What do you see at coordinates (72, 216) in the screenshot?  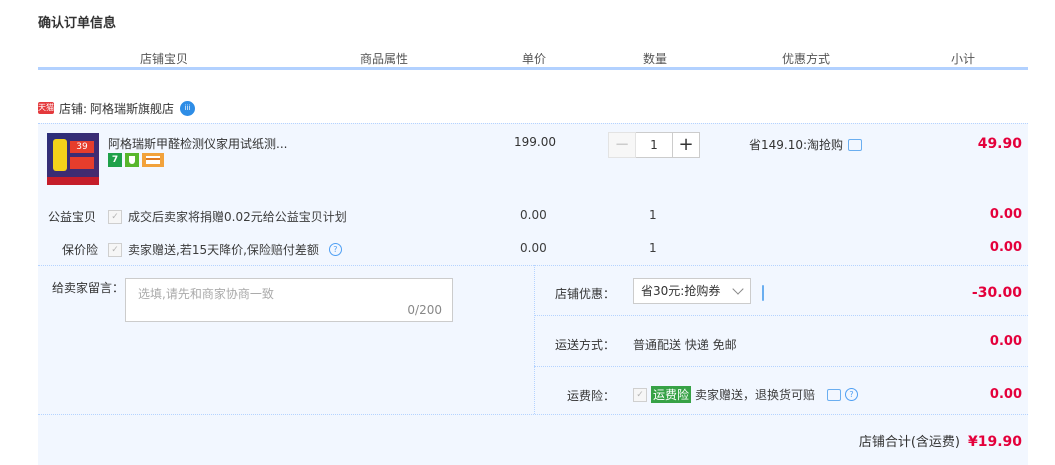 I see `charity-label: 公益宝贝` at bounding box center [72, 216].